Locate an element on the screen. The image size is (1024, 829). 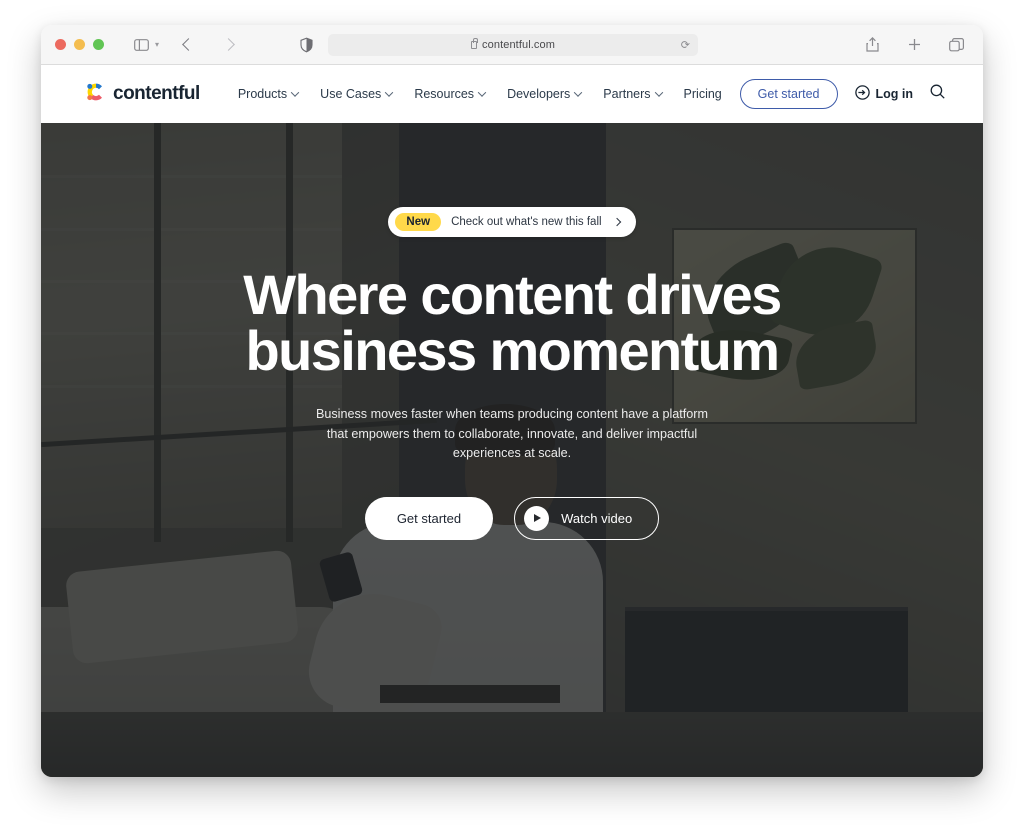
sidebar-controls: ▾ is located at coordinates (143, 45).